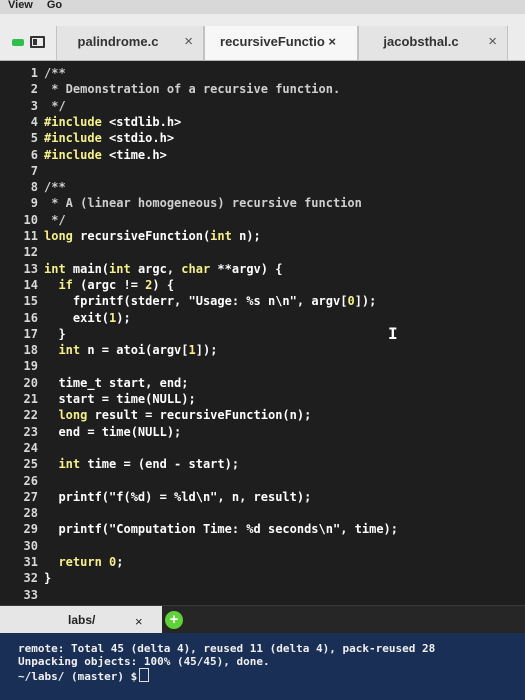 The image size is (525, 700). Describe the element at coordinates (159, 268) in the screenshot. I see `code-token: argc,` at that location.